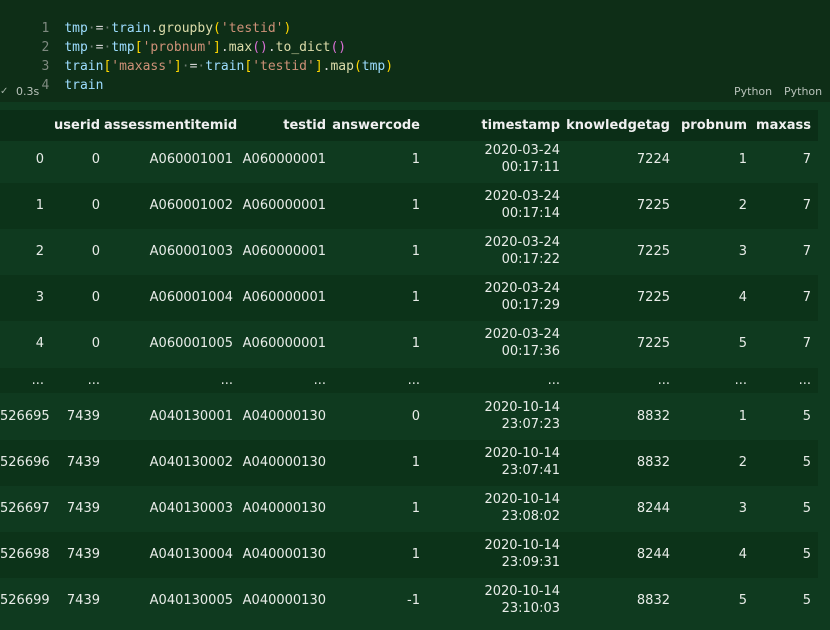 This screenshot has width=830, height=630. What do you see at coordinates (39, 251) in the screenshot?
I see `row-index: 2` at bounding box center [39, 251].